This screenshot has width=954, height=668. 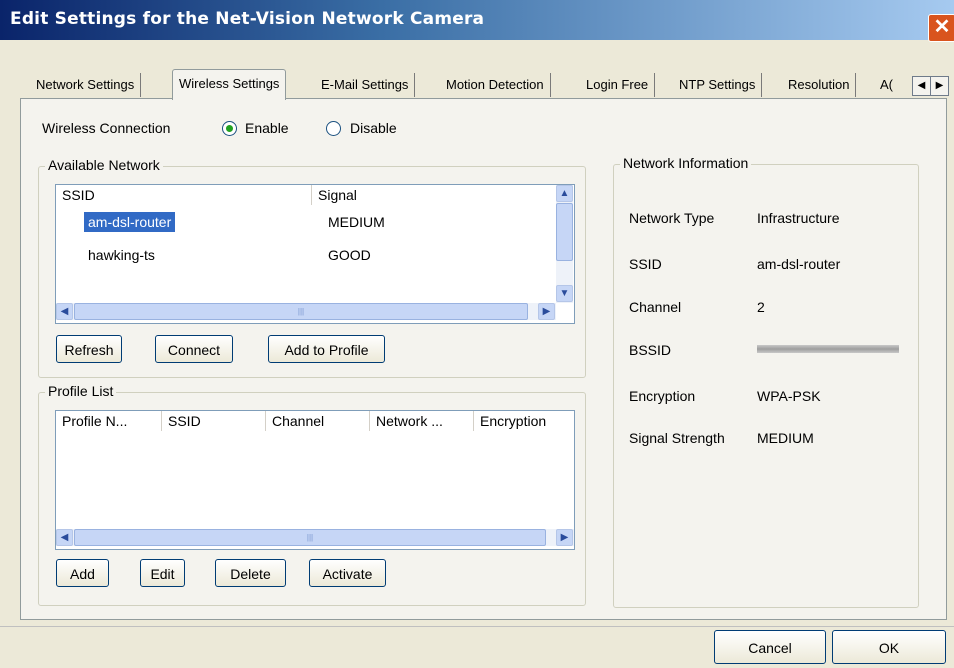 I want to click on enable-radio, so click(x=229, y=128).